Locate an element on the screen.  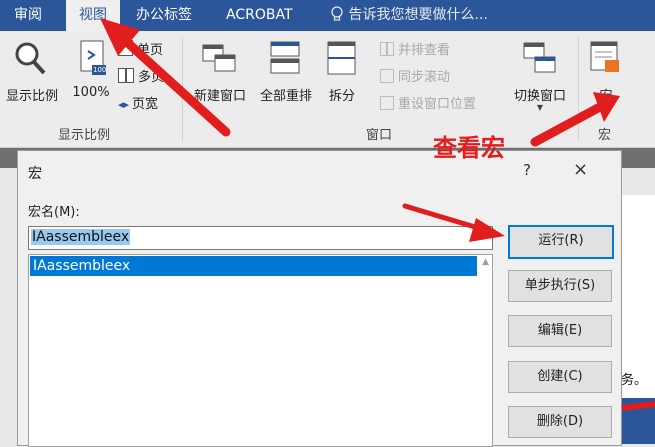
macro-name-label: 宏名(M): is located at coordinates (54, 212).